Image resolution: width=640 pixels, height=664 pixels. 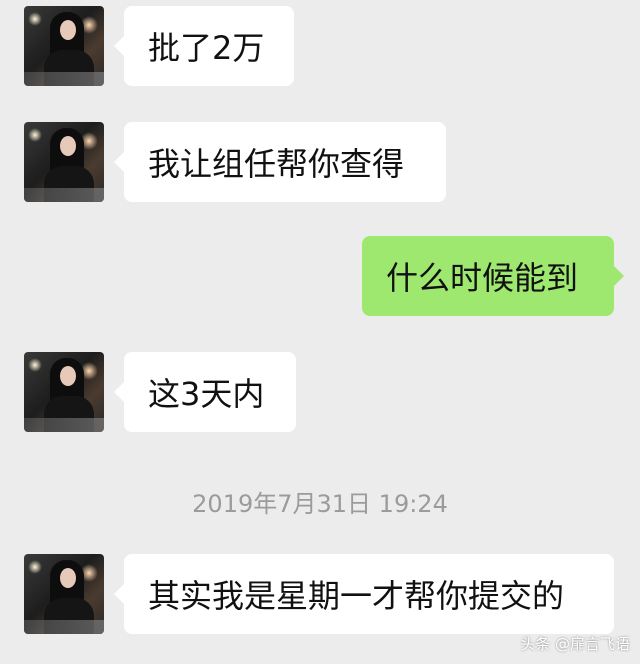 I want to click on outgoing-message-bubble: 什么时候能到, so click(x=493, y=276).